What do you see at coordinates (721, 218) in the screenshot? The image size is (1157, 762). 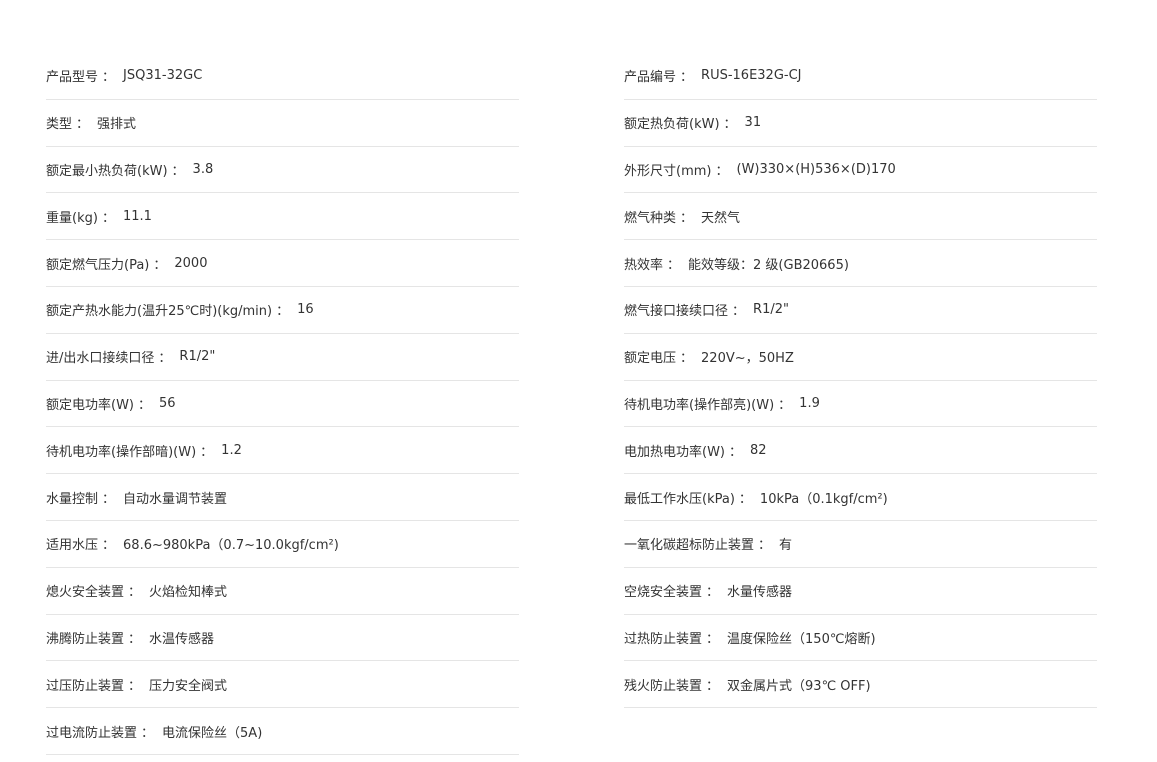 I see `spec-value: 天然气` at bounding box center [721, 218].